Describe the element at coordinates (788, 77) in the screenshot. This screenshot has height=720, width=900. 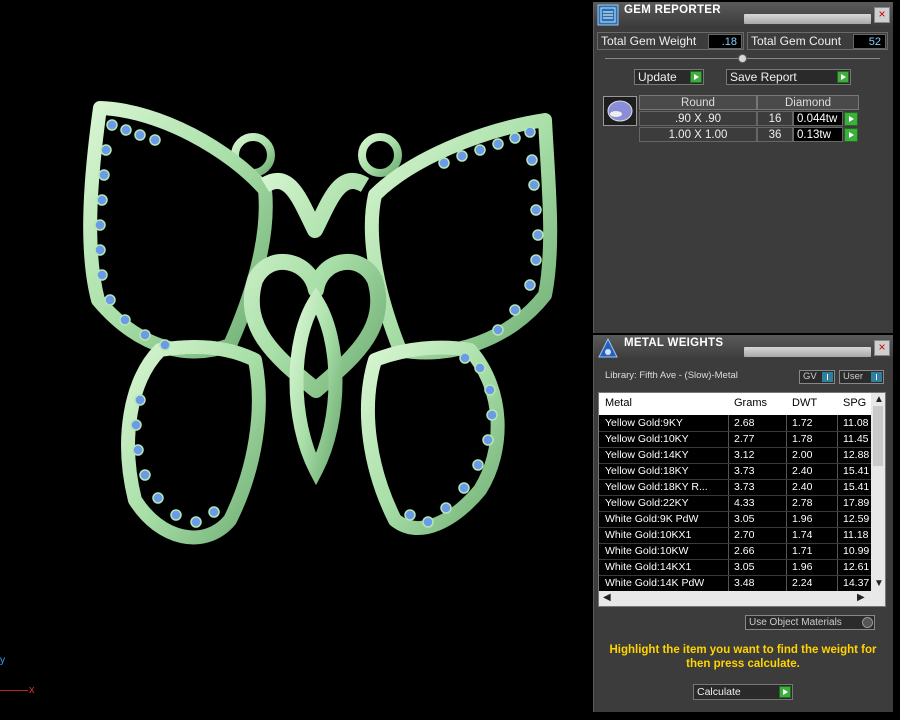
I see `save-report-button: Save Report` at that location.